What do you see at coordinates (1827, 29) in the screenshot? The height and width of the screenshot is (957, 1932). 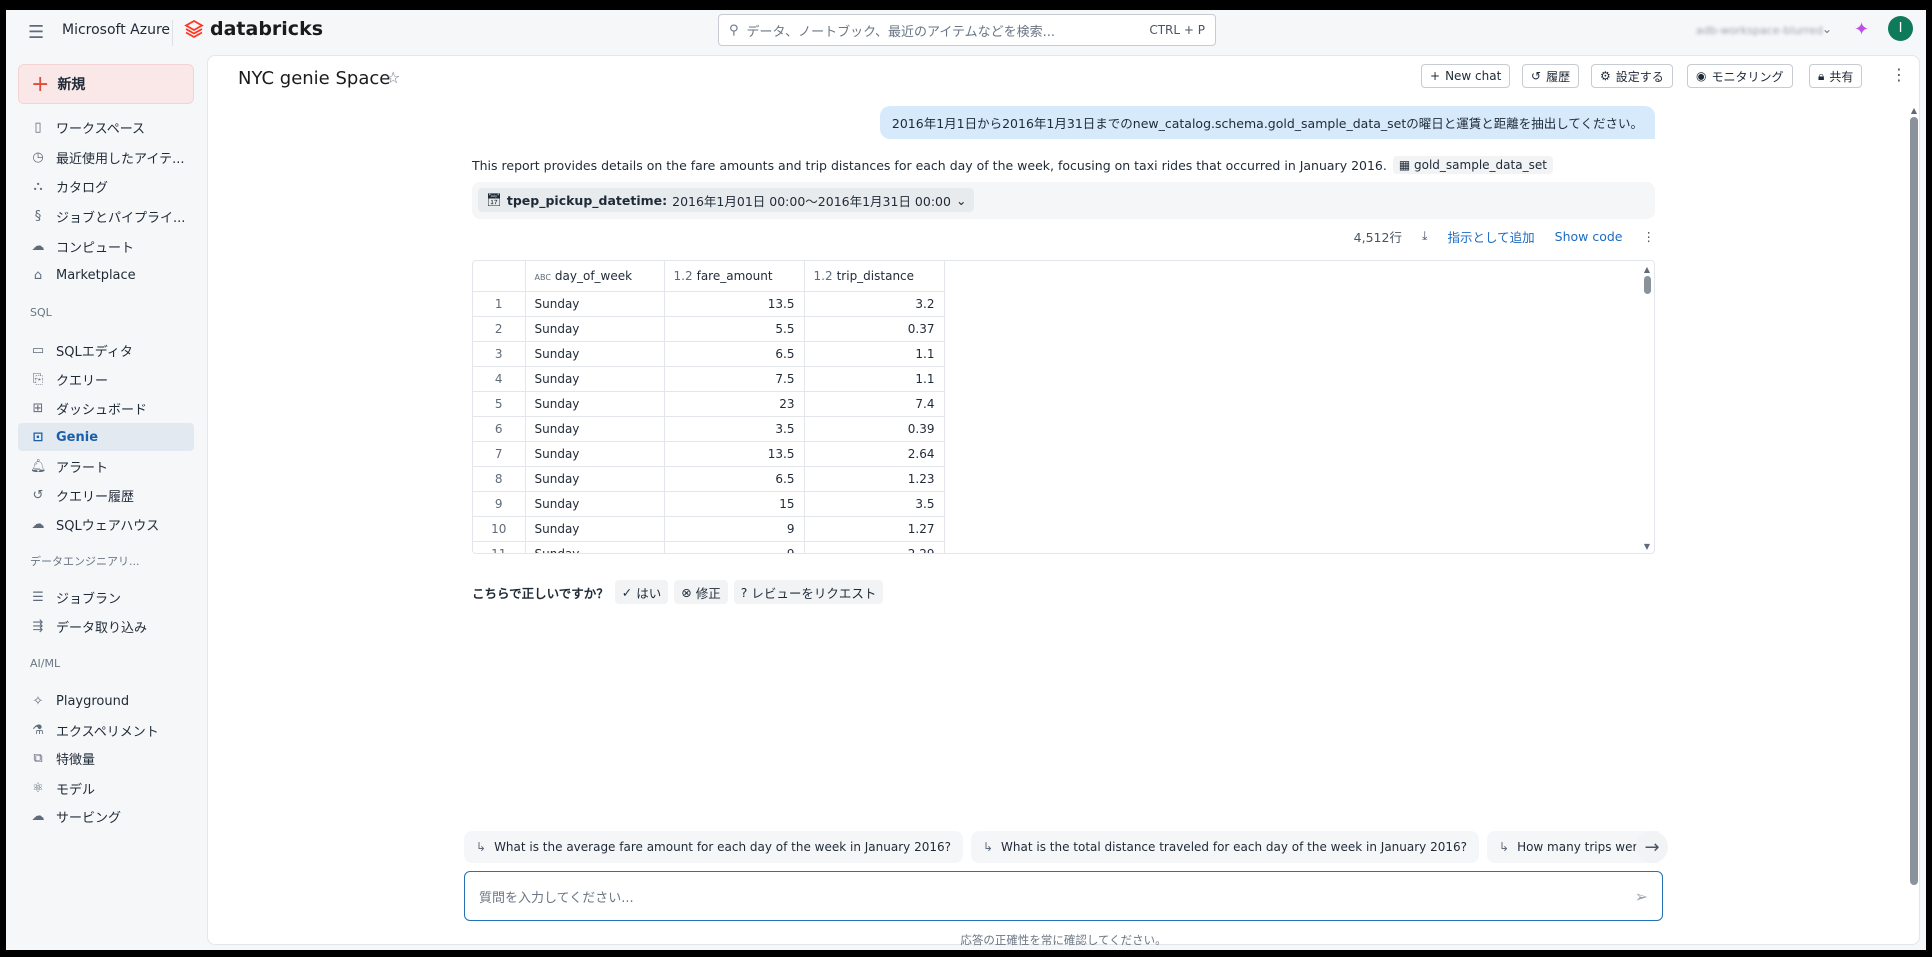 I see `chevron-down-icon: ⌄` at bounding box center [1827, 29].